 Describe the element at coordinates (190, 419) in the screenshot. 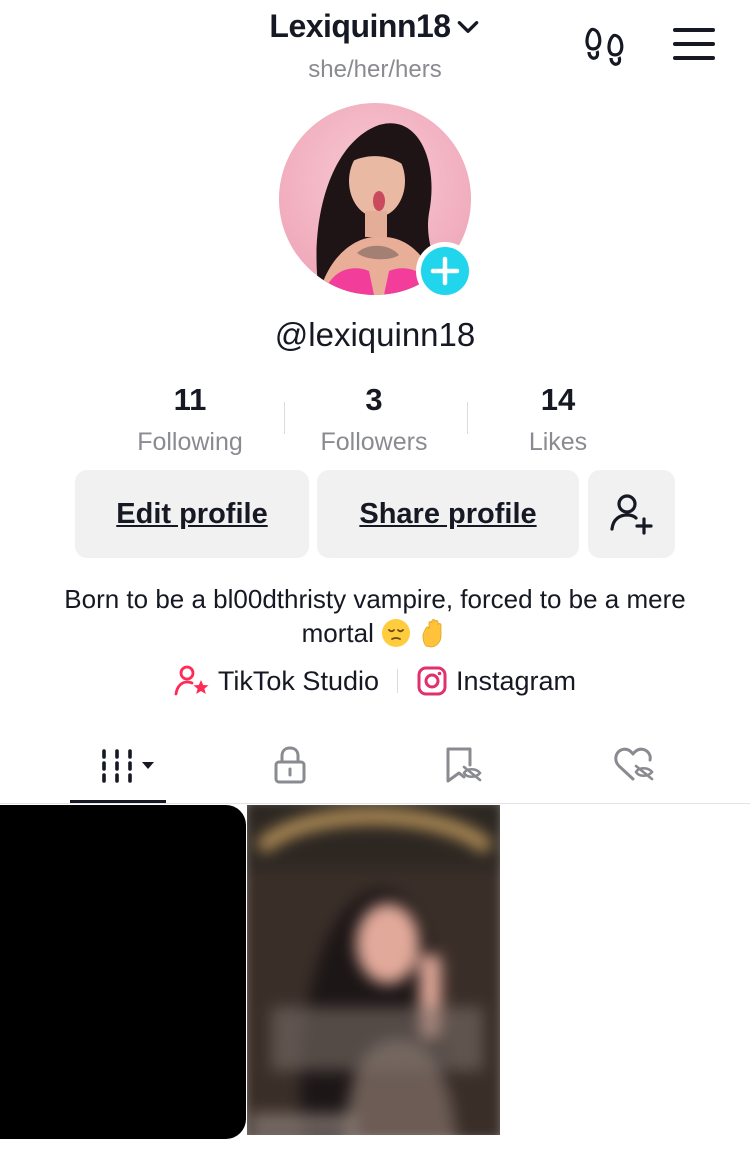

I see `stat-following: 11 Following` at that location.